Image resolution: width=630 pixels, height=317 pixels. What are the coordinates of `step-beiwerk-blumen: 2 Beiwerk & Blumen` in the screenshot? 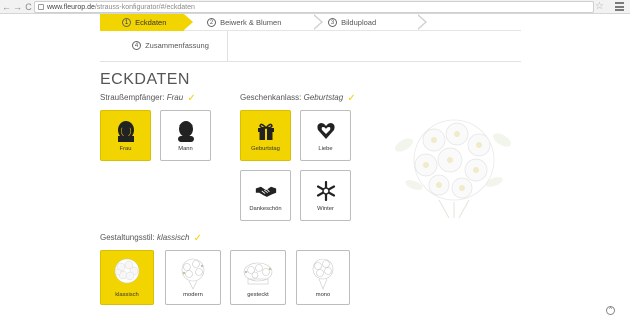 It's located at (244, 22).